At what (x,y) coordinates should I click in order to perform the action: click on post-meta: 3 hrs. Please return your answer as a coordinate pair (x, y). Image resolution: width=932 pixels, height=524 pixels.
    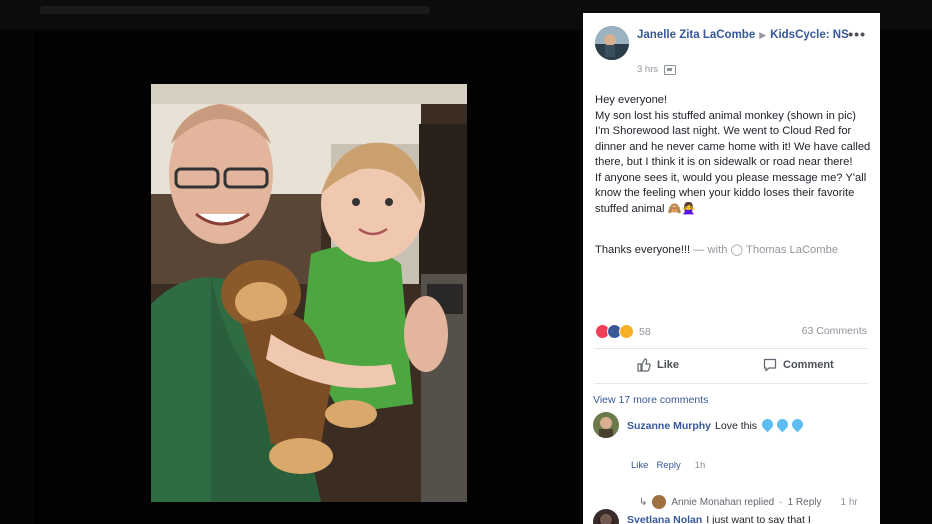
    Looking at the image, I should click on (657, 69).